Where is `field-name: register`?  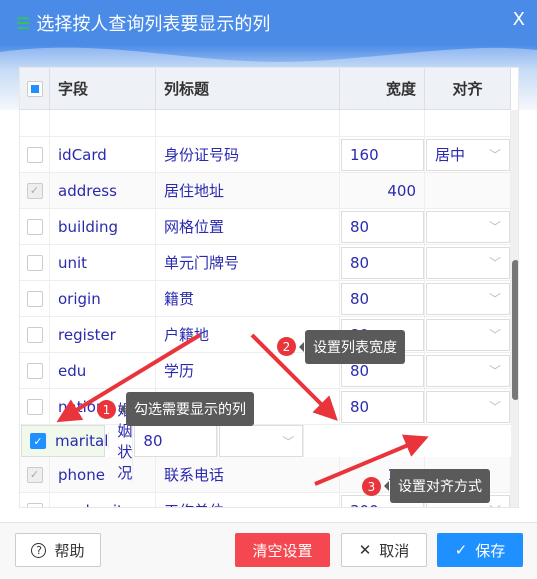 field-name: register is located at coordinates (103, 334).